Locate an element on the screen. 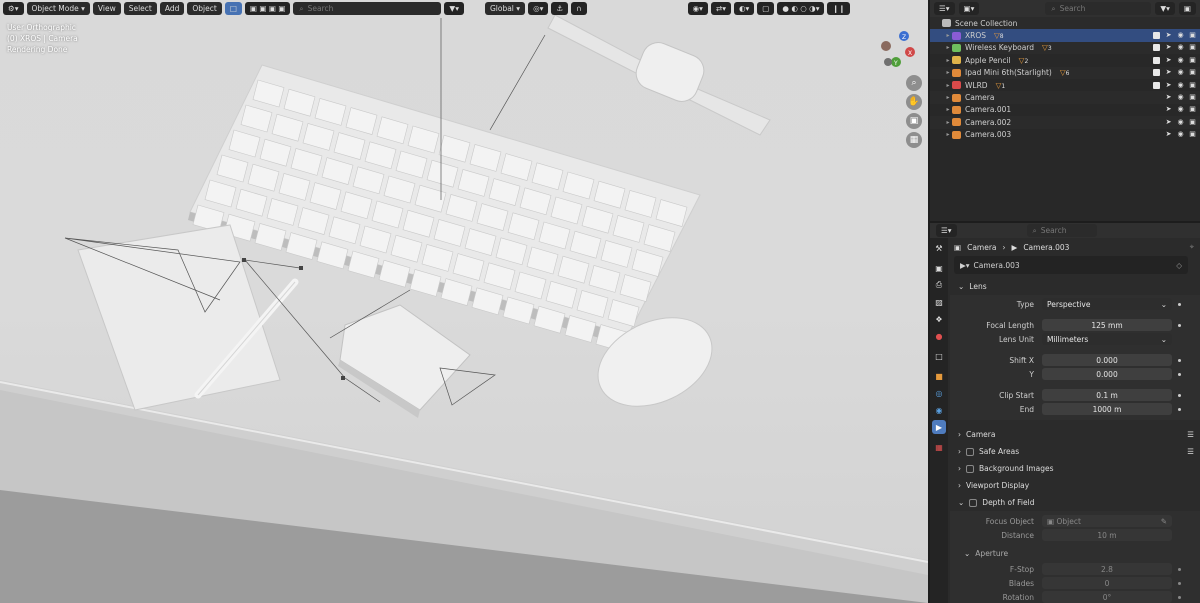 This screenshot has width=1200, height=603. pause-render-icon: ❙❙ is located at coordinates (839, 8).